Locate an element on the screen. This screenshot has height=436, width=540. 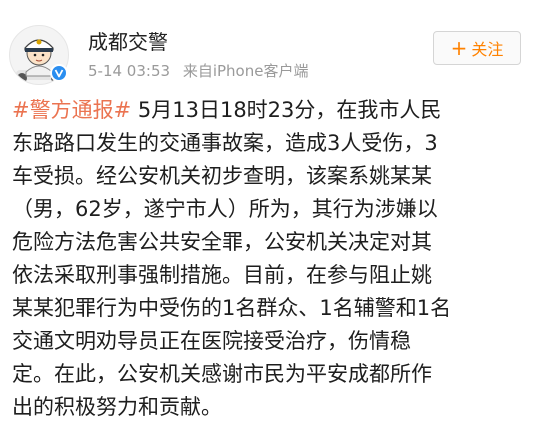
follow-button: + 关注 is located at coordinates (477, 48).